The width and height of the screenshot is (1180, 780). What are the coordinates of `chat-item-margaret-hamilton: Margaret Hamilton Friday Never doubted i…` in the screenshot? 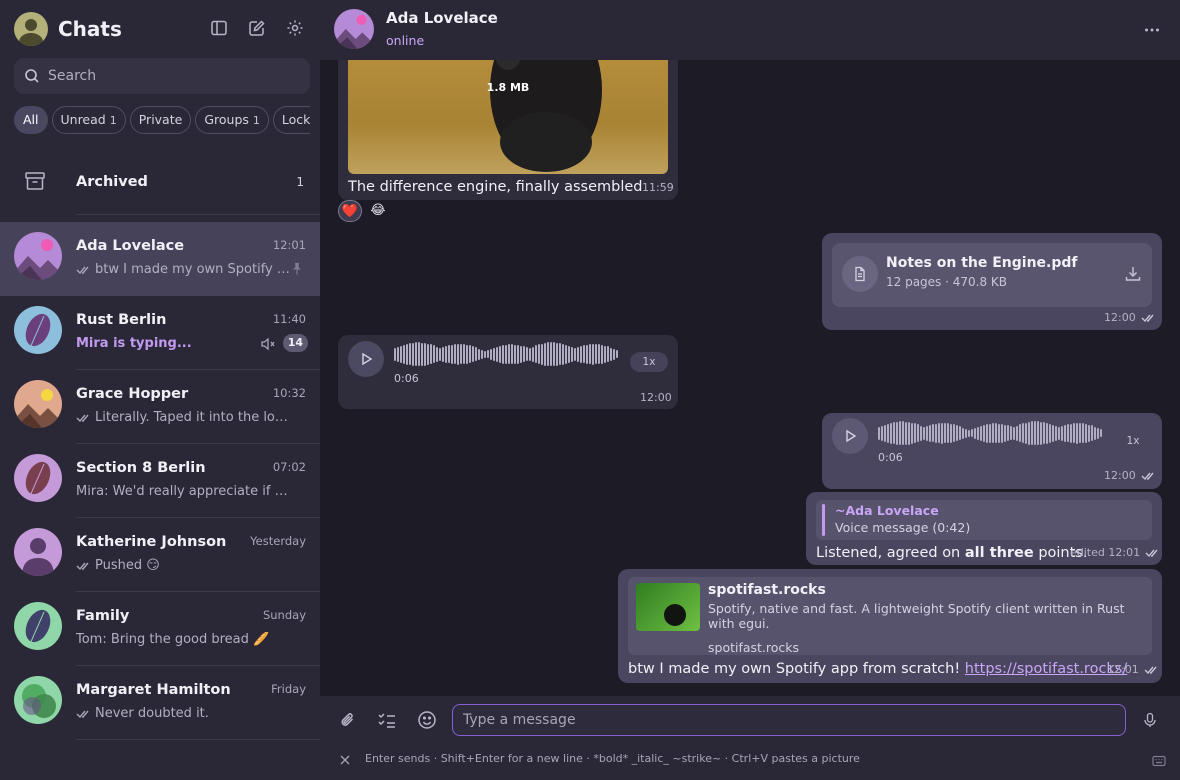 It's located at (160, 703).